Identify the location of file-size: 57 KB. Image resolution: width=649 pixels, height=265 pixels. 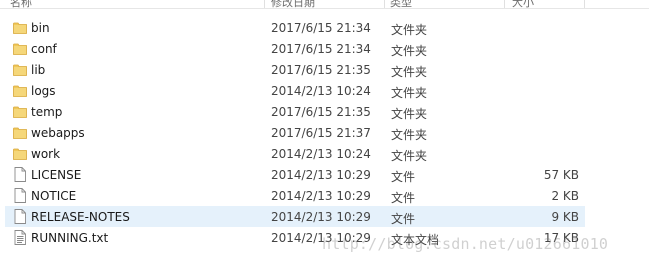
(561, 175).